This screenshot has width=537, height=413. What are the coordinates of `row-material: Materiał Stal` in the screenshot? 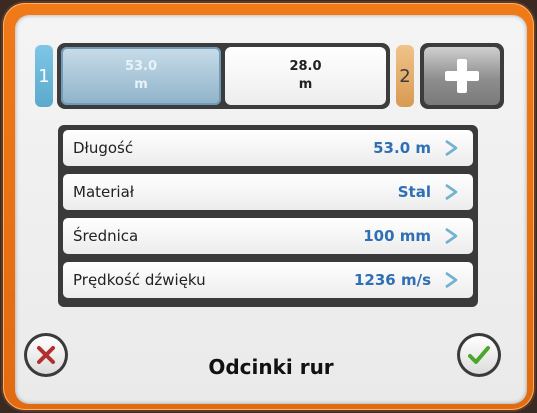 It's located at (268, 192).